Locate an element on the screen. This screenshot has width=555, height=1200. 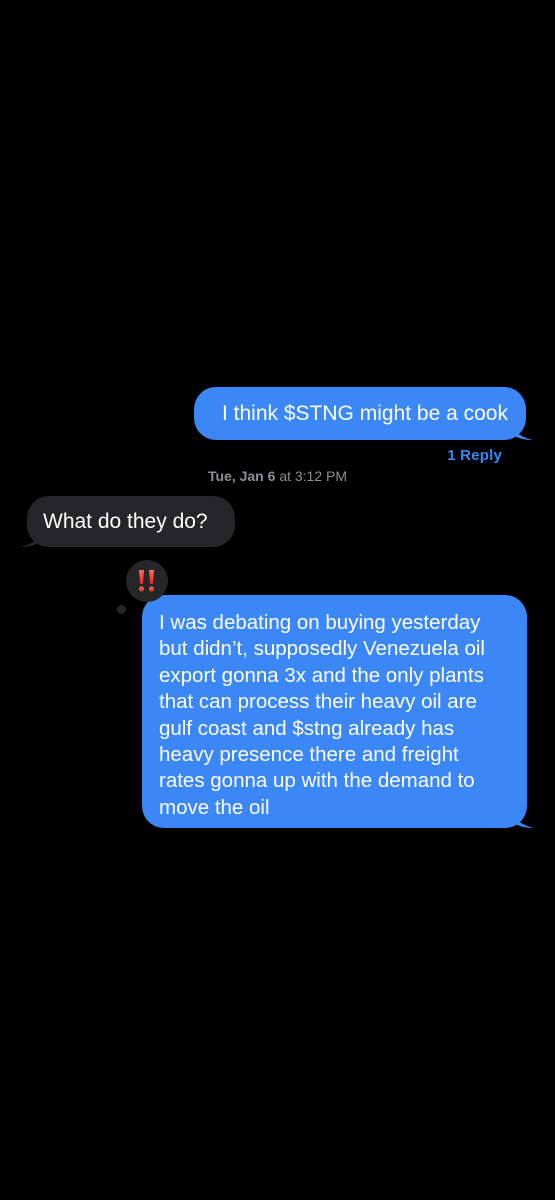
message-text: What do they do? is located at coordinates (125, 521).